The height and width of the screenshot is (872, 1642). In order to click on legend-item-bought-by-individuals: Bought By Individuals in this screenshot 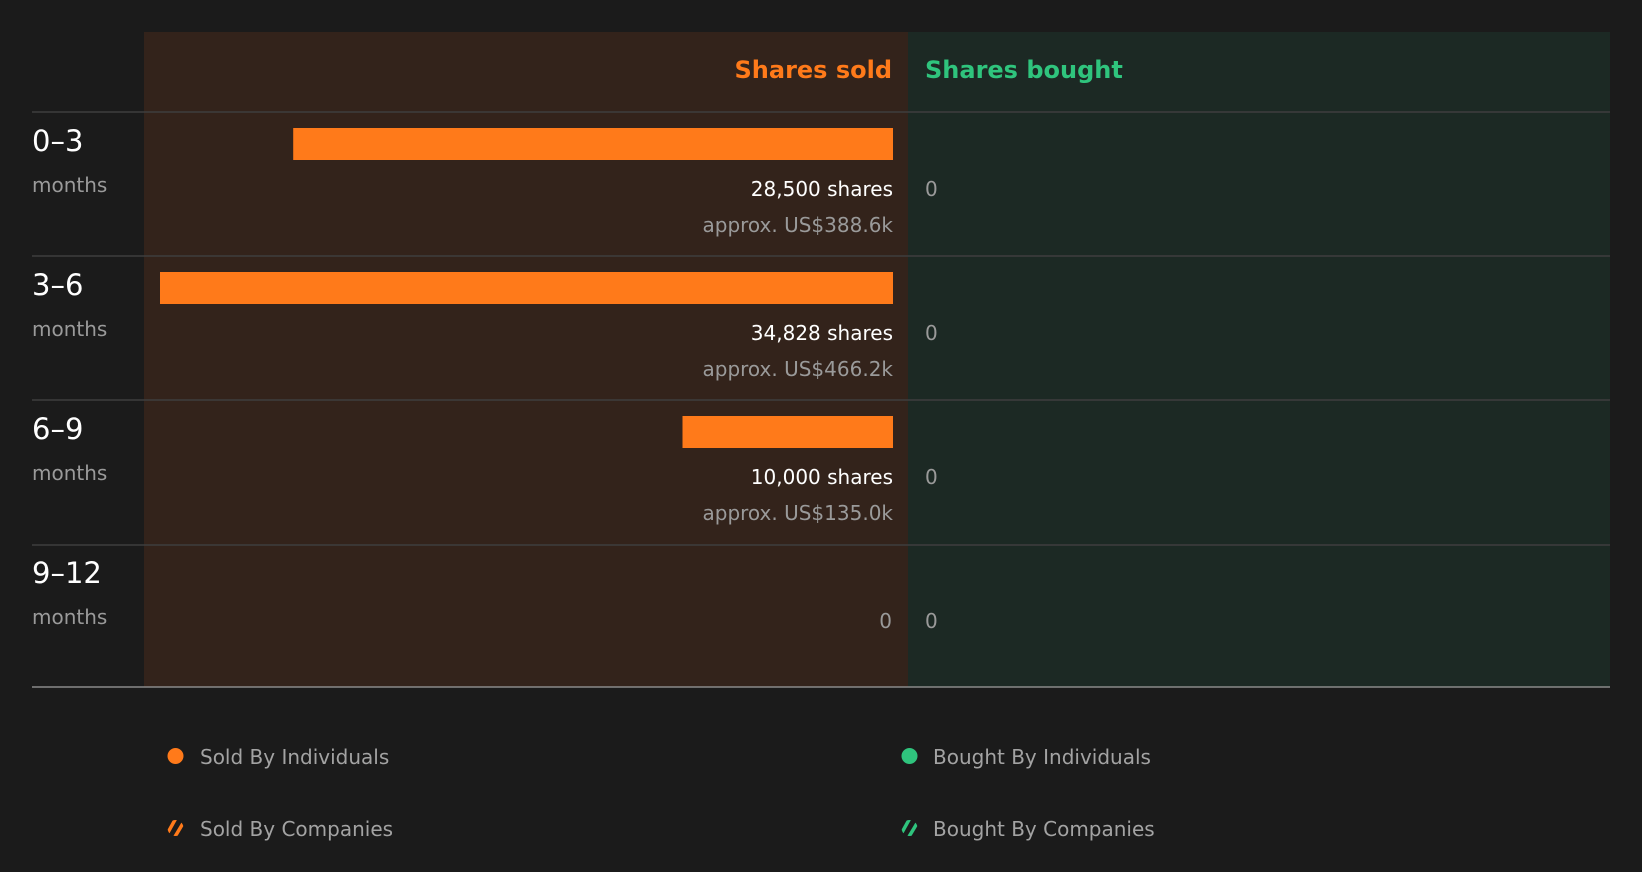, I will do `click(1026, 757)`.